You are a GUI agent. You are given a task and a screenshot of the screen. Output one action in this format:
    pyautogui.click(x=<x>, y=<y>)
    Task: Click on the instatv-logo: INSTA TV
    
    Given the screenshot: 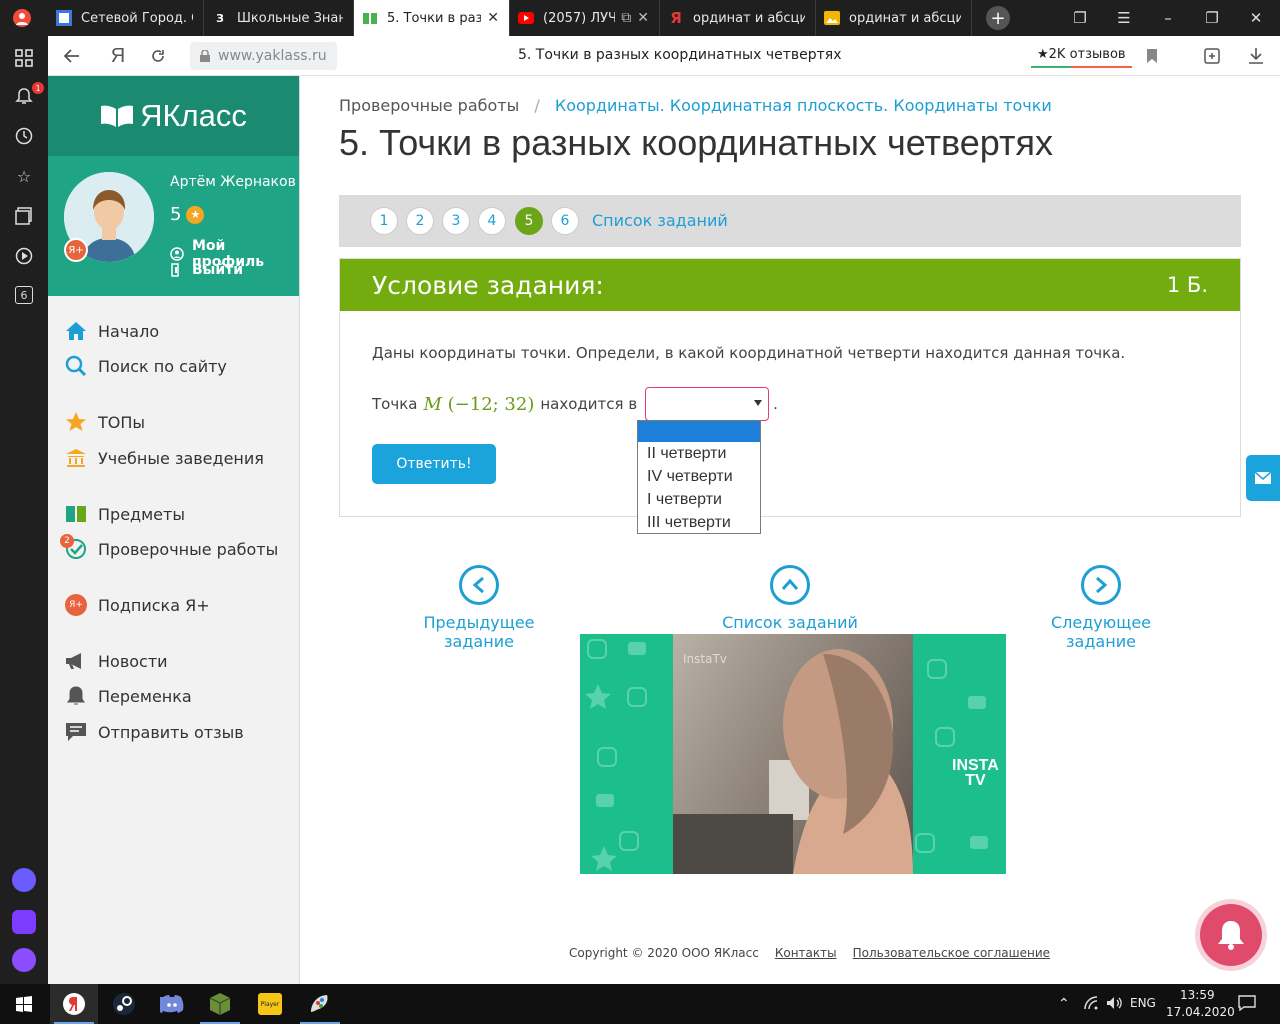 What is the action you would take?
    pyautogui.click(x=975, y=773)
    